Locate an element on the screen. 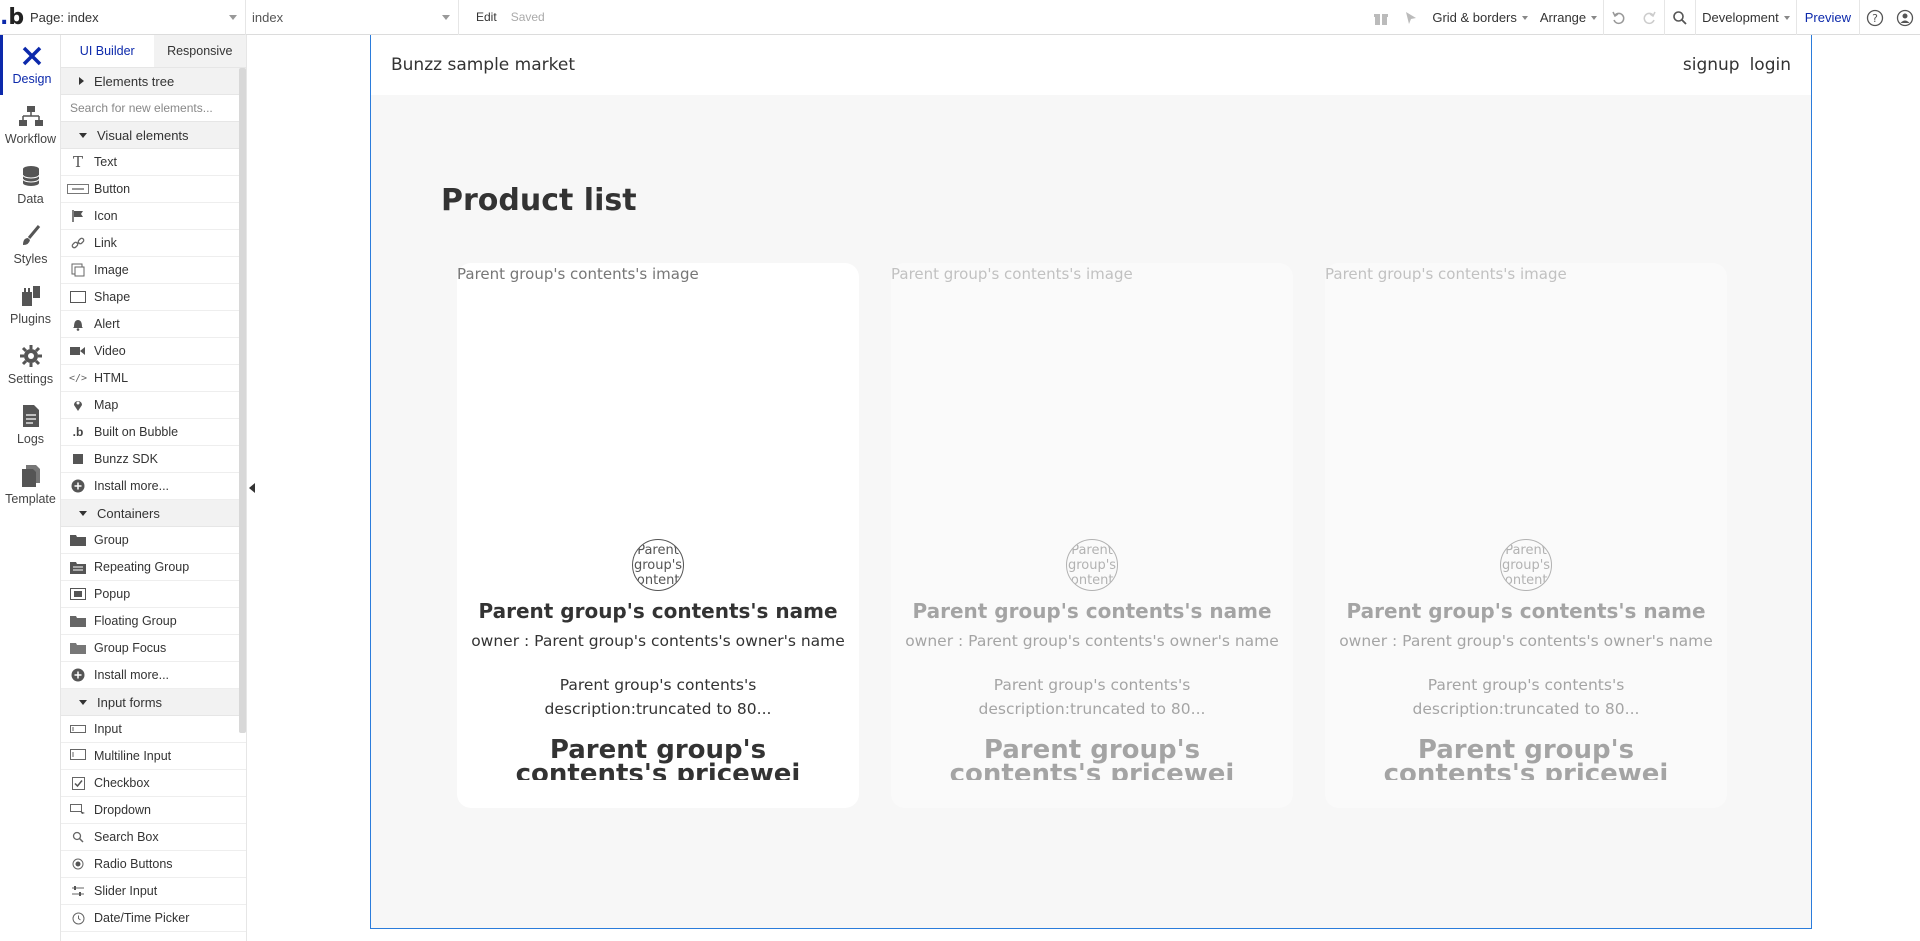 Image resolution: width=1920 pixels, height=941 pixels. element-search-box: Search Box is located at coordinates (153, 837).